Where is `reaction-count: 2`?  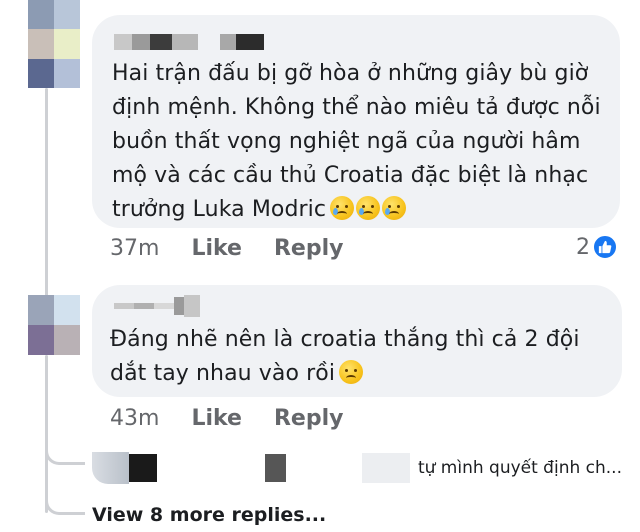
reaction-count: 2 is located at coordinates (583, 247).